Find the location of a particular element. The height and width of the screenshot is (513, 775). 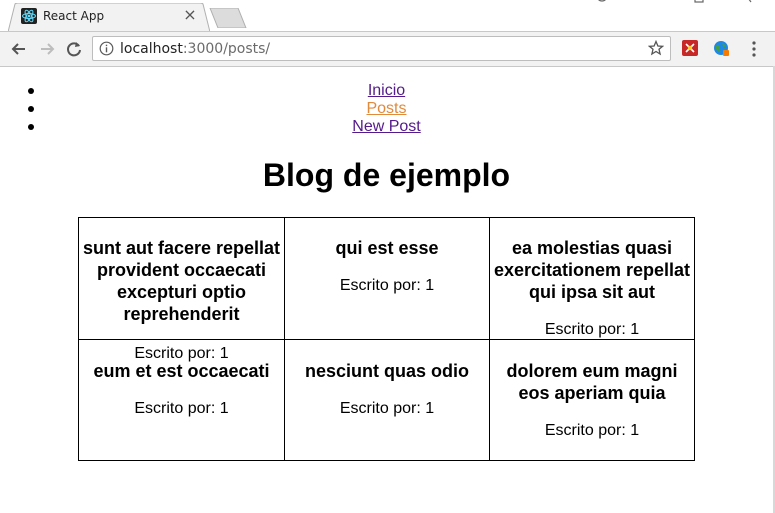

nav-item-posts: Posts is located at coordinates (386, 109).